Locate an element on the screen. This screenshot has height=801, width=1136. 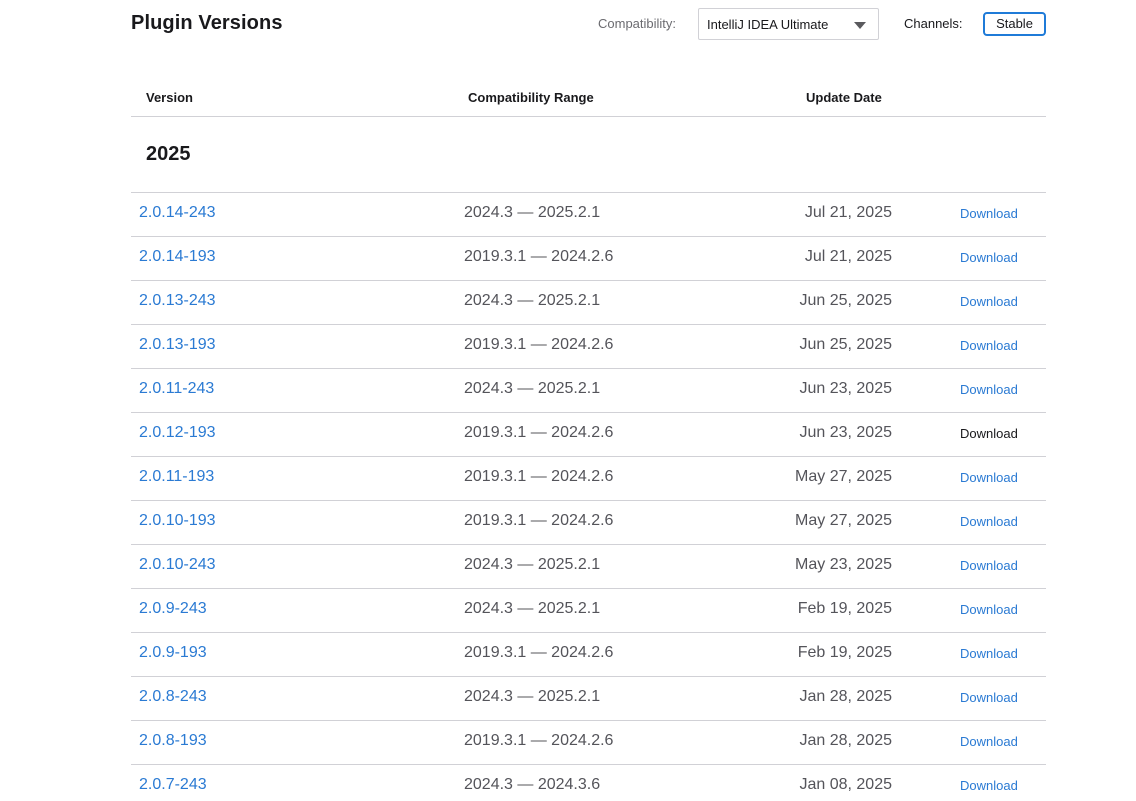
version-link: 2.0.13-243 is located at coordinates (177, 301).